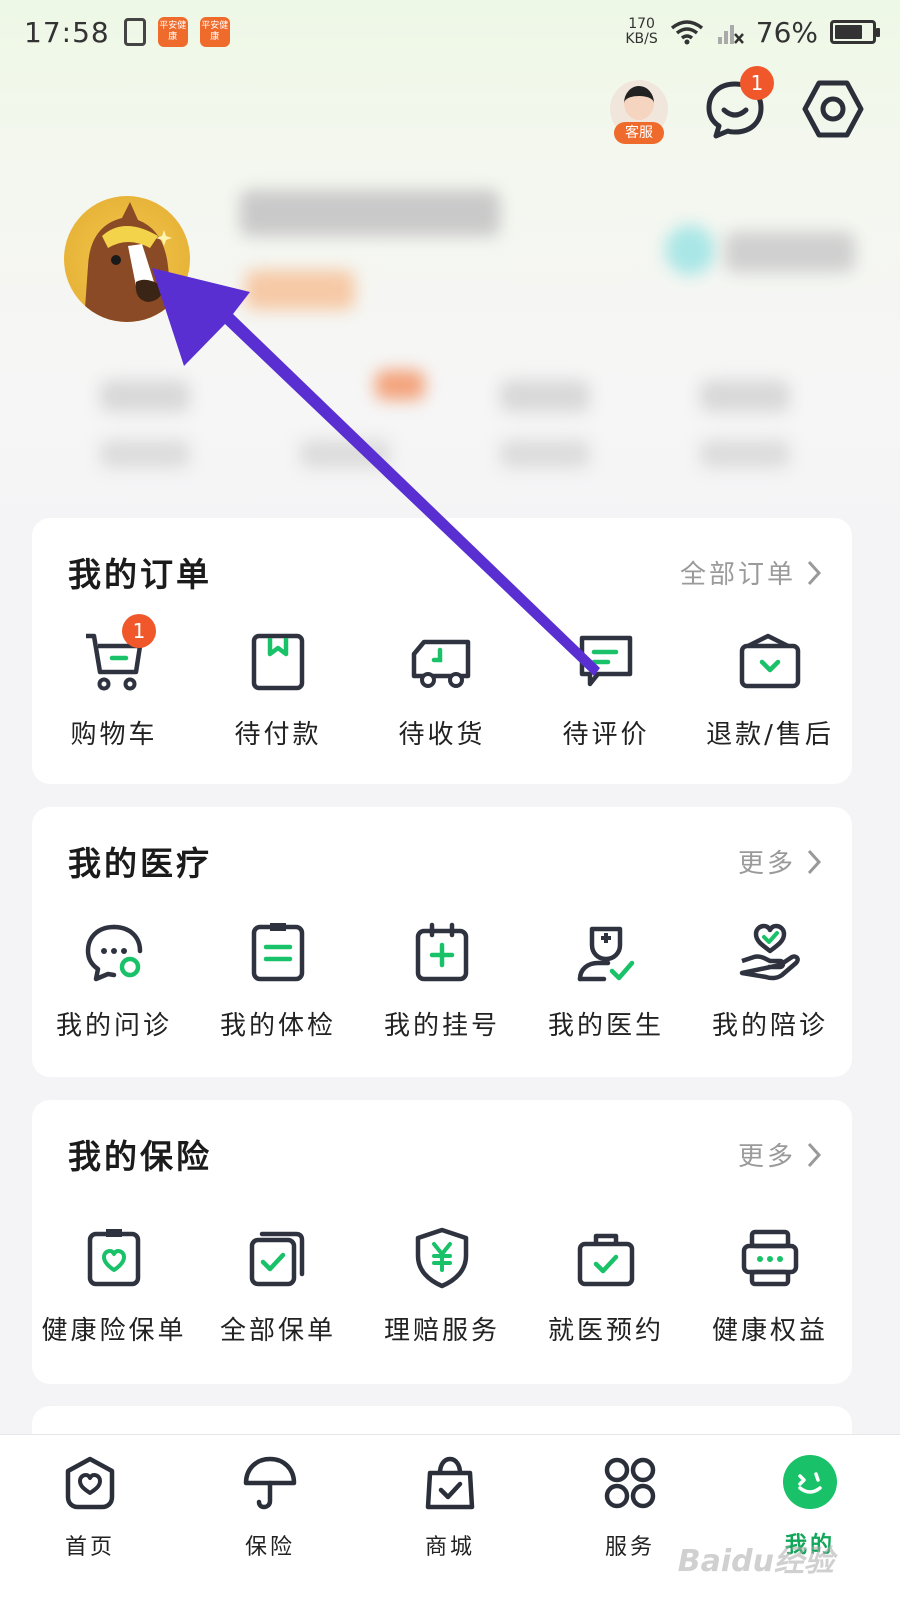  I want to click on medical-item-doctor: 我的医生, so click(606, 981).